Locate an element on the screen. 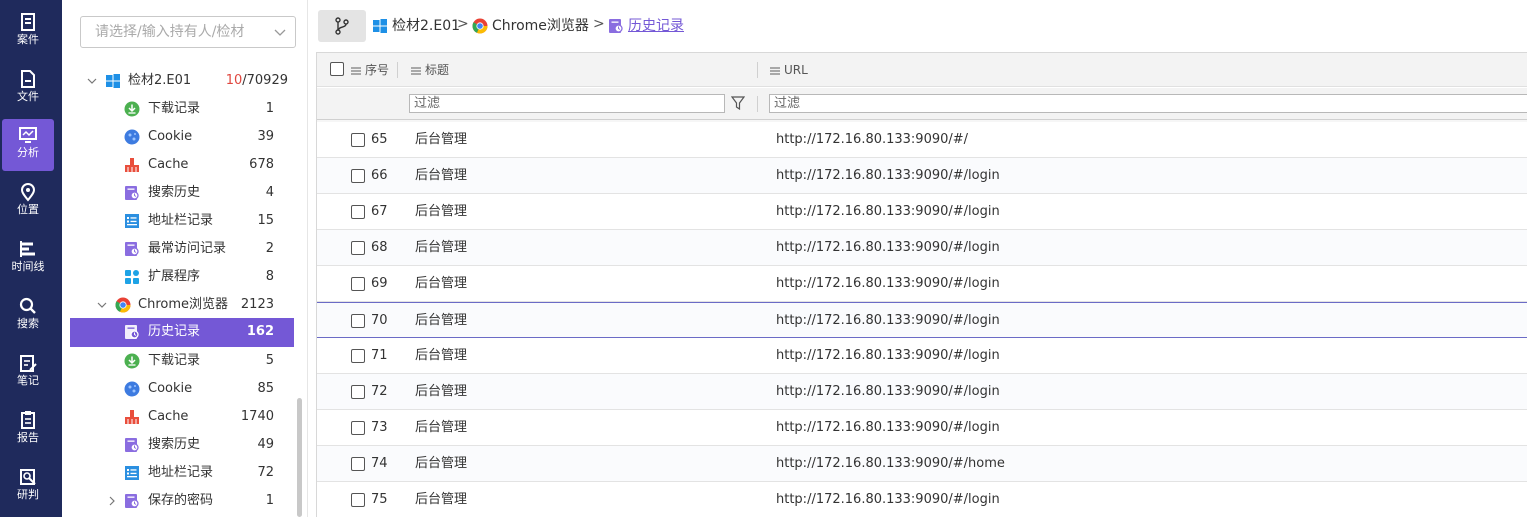  tree-item-history: 历史记录 162 is located at coordinates (182, 332).